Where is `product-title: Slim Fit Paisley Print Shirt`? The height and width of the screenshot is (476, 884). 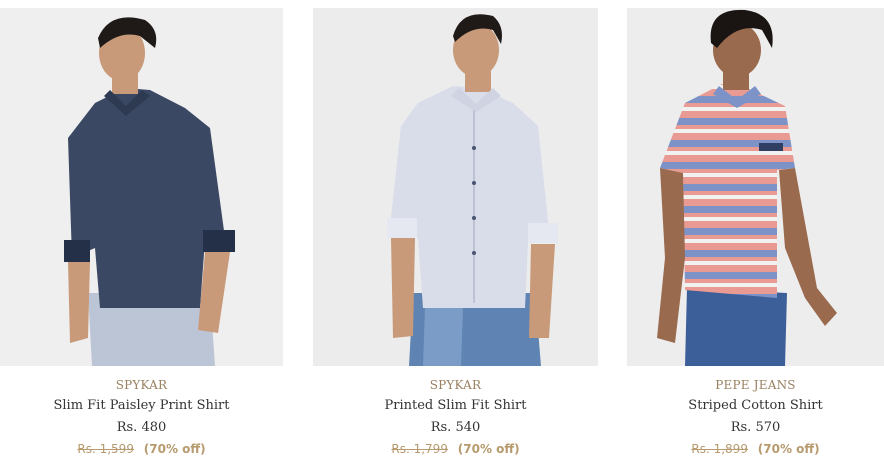
product-title: Slim Fit Paisley Print Shirt is located at coordinates (141, 405).